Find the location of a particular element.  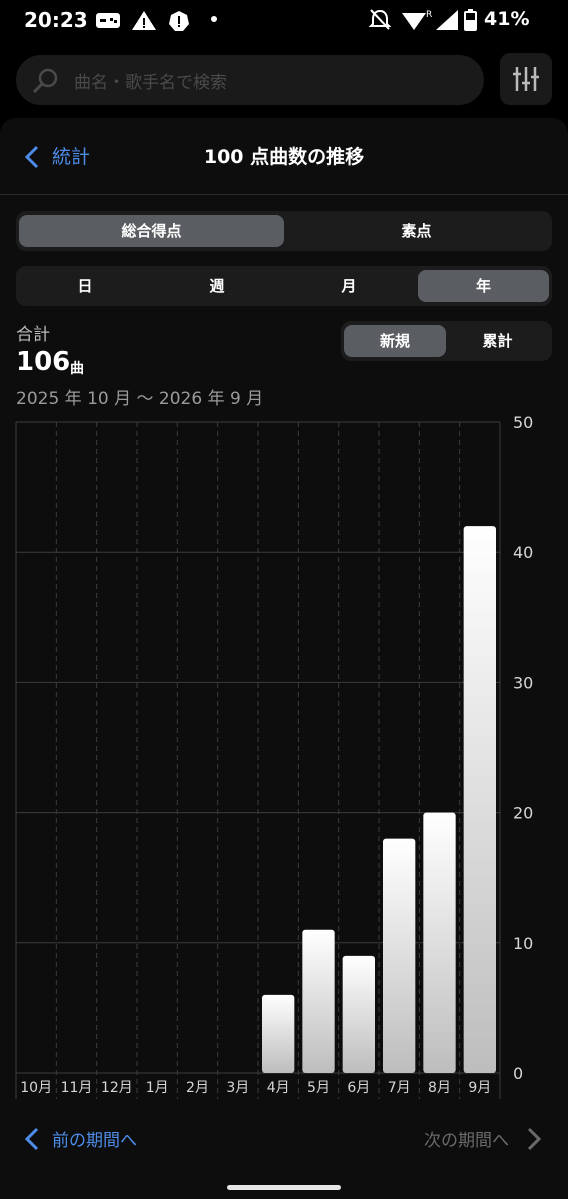

y-tick-label: 10 is located at coordinates (523, 943).